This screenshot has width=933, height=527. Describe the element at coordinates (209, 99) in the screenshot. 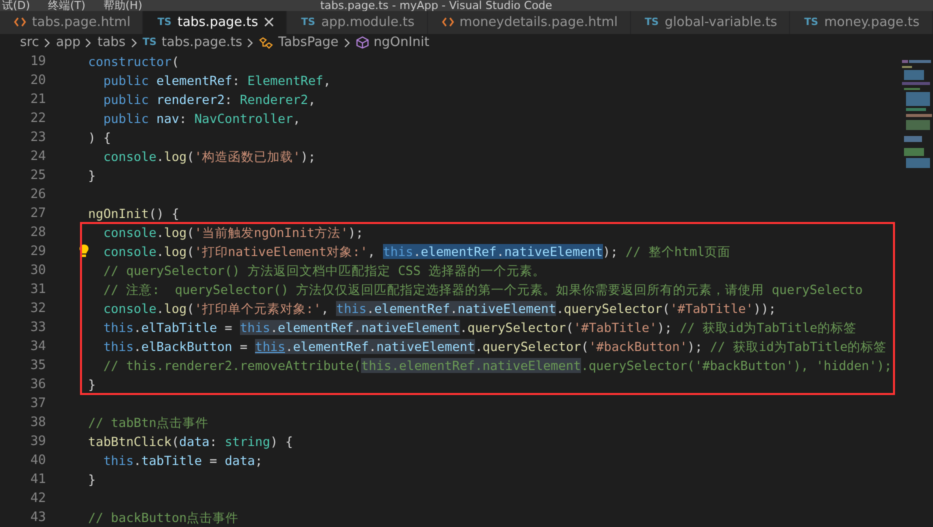

I see `code-line: public renderer2: Renderer2,` at that location.